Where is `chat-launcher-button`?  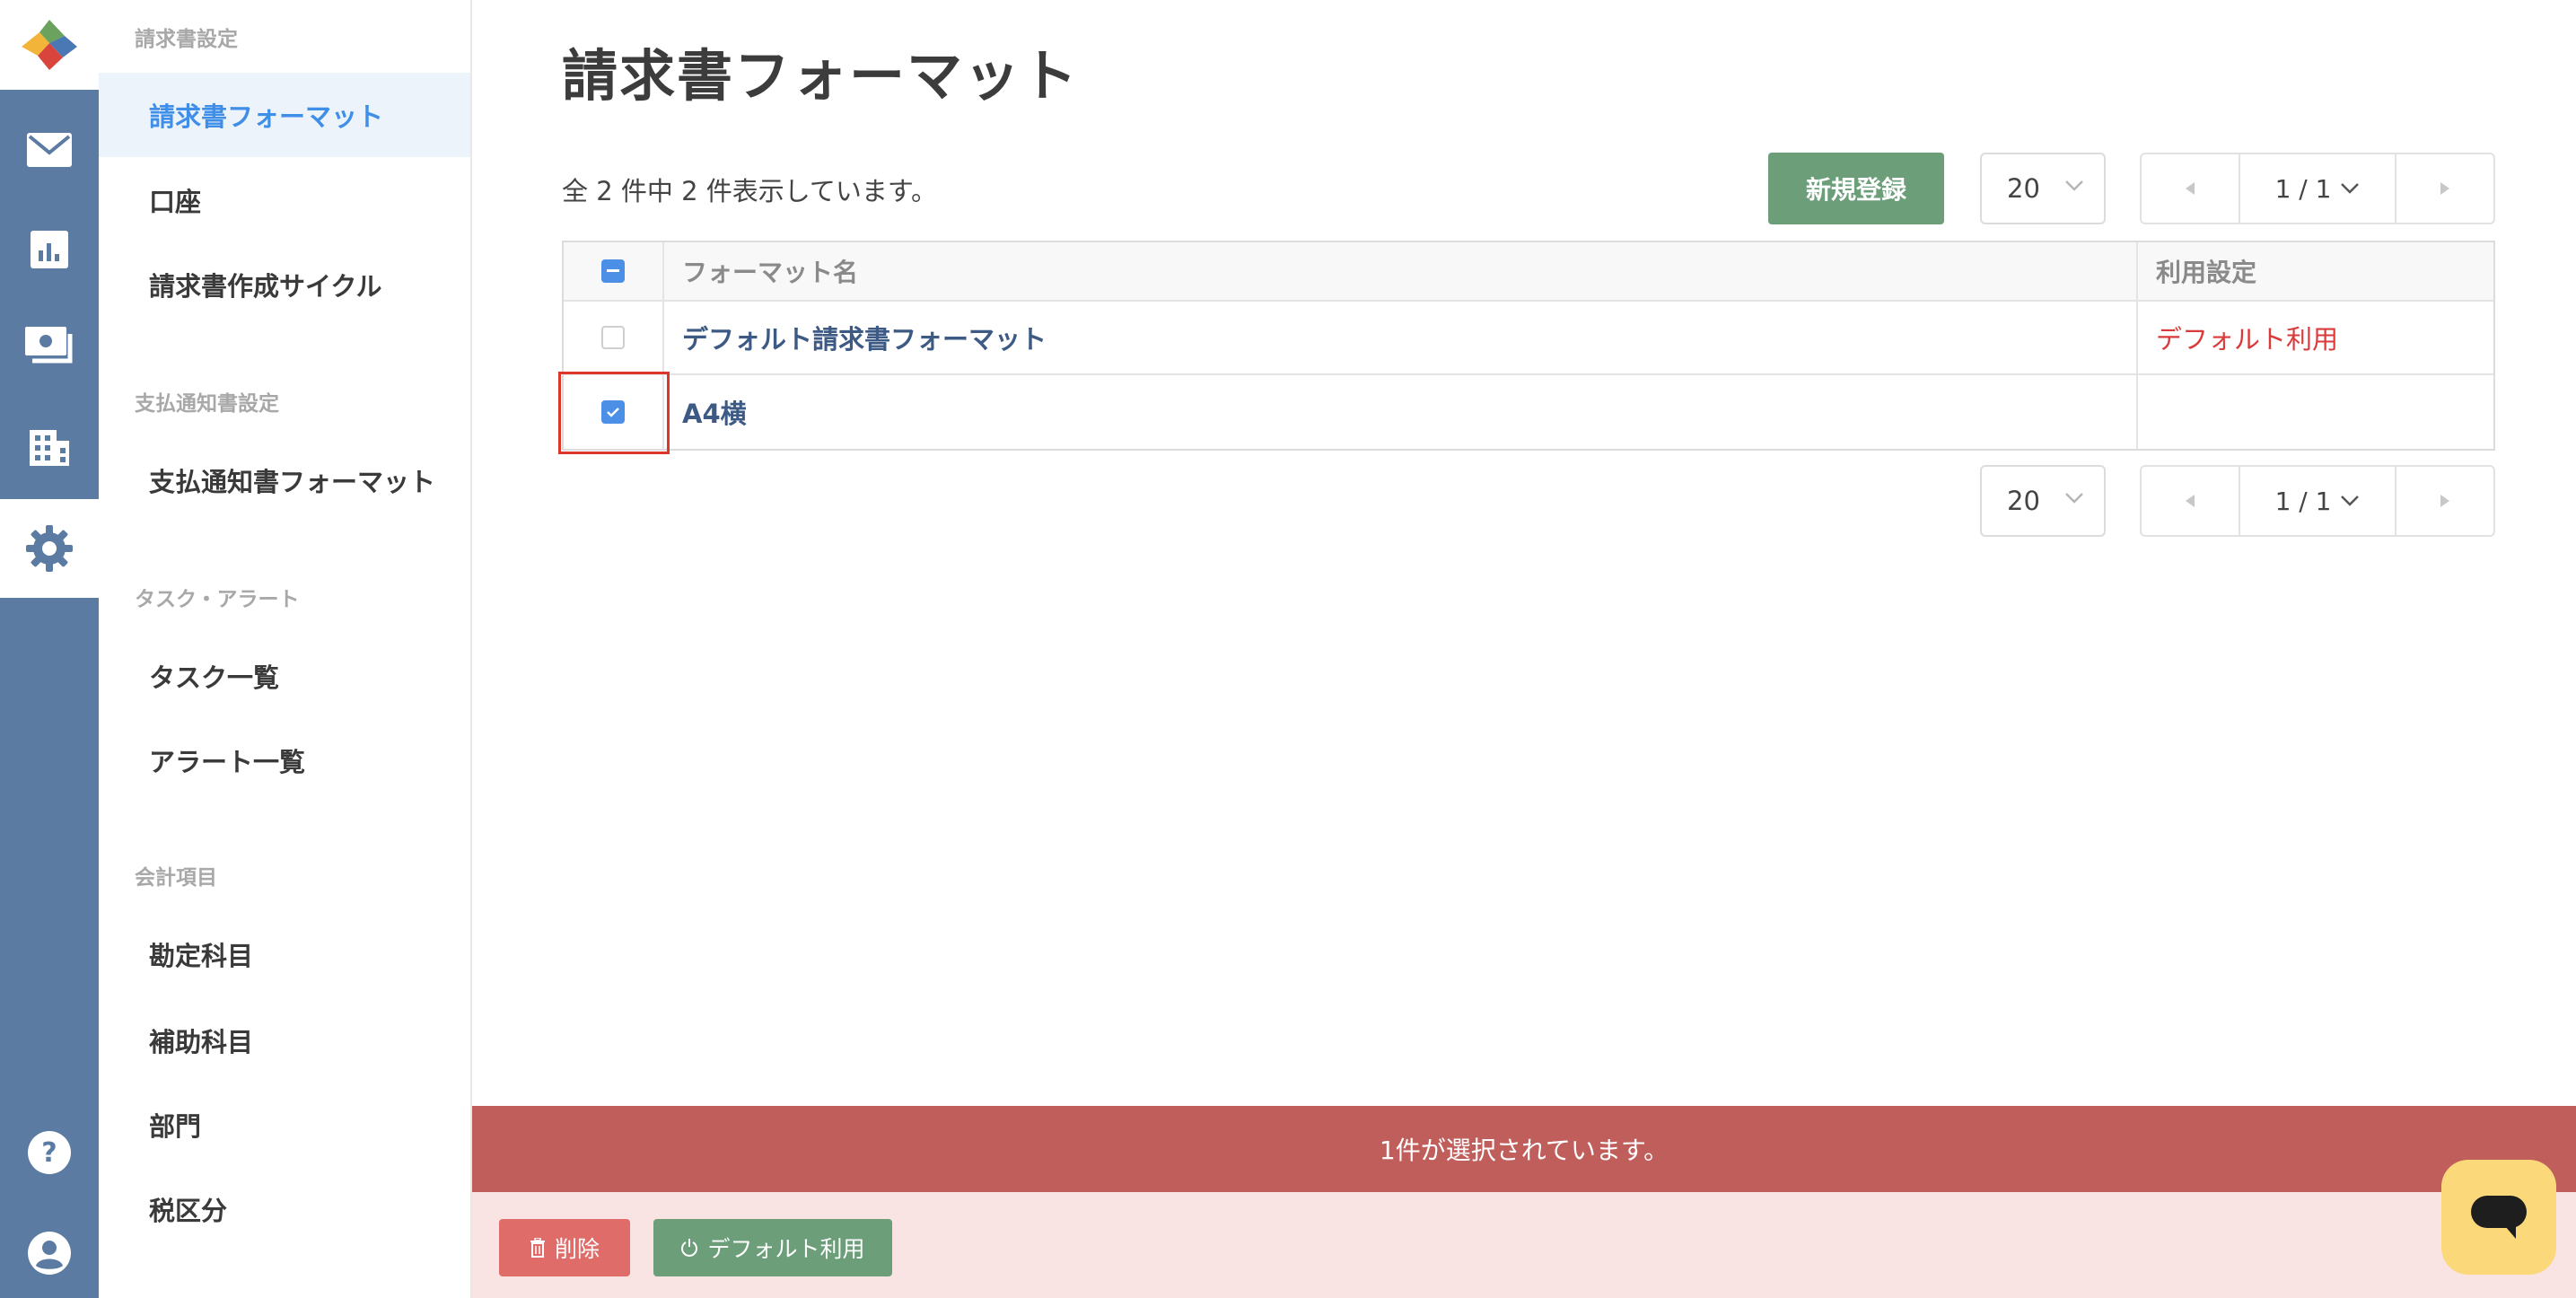 chat-launcher-button is located at coordinates (2498, 1218).